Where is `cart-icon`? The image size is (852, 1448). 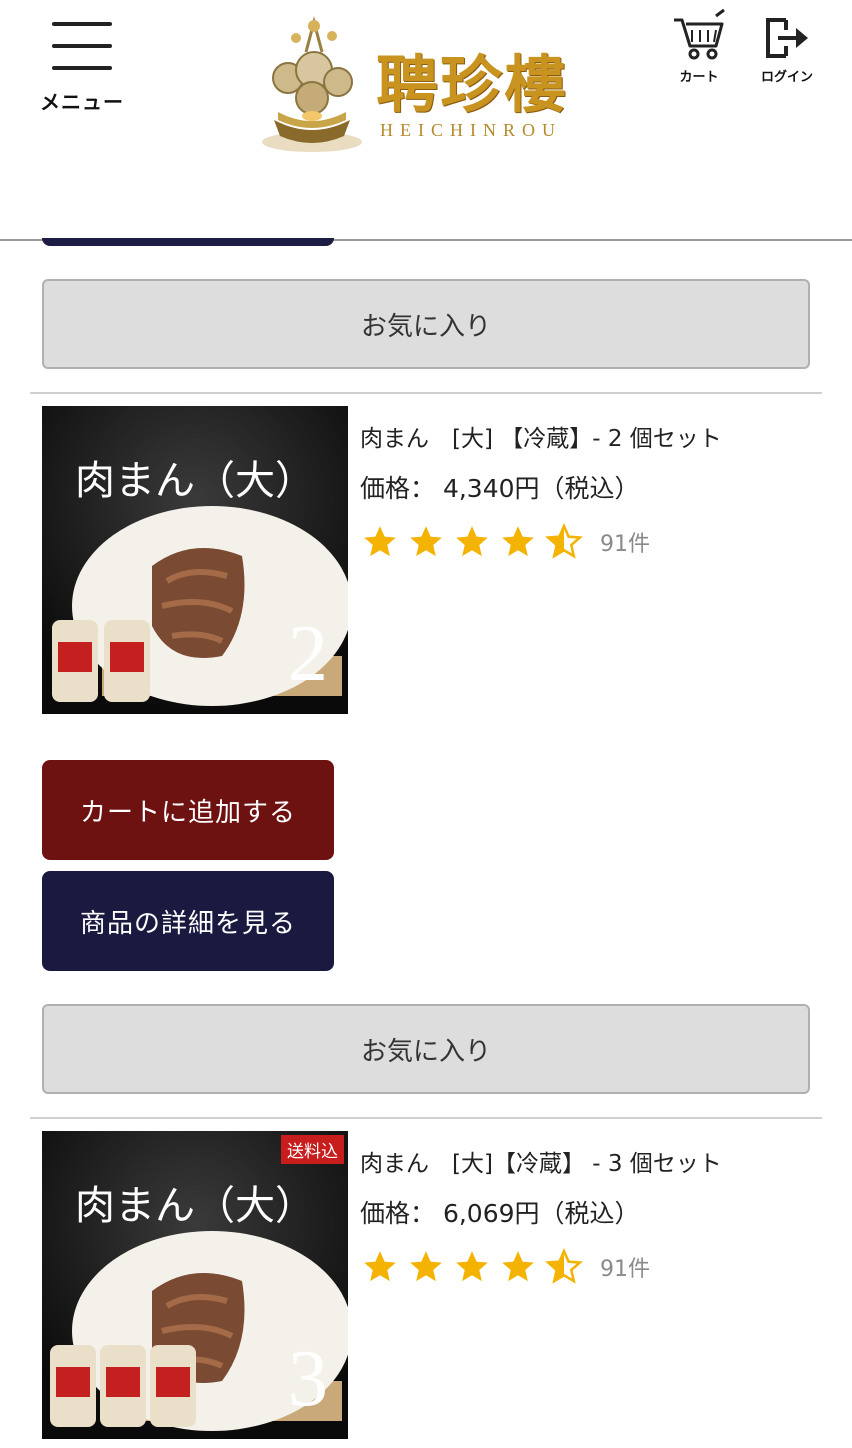 cart-icon is located at coordinates (699, 34).